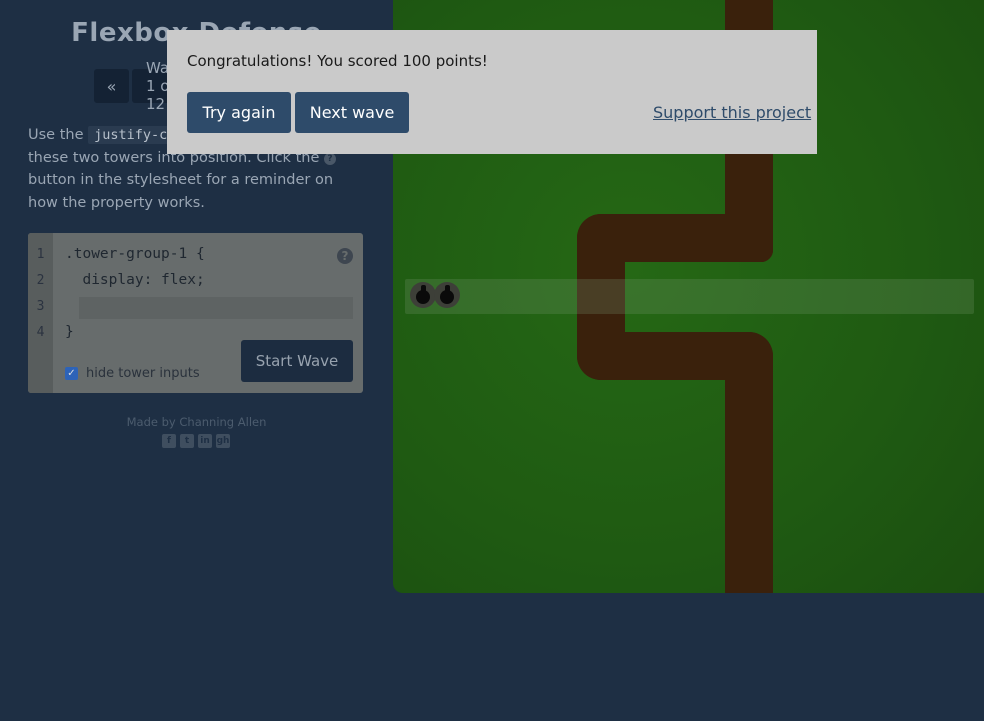  I want to click on github-icon: gh, so click(223, 441).